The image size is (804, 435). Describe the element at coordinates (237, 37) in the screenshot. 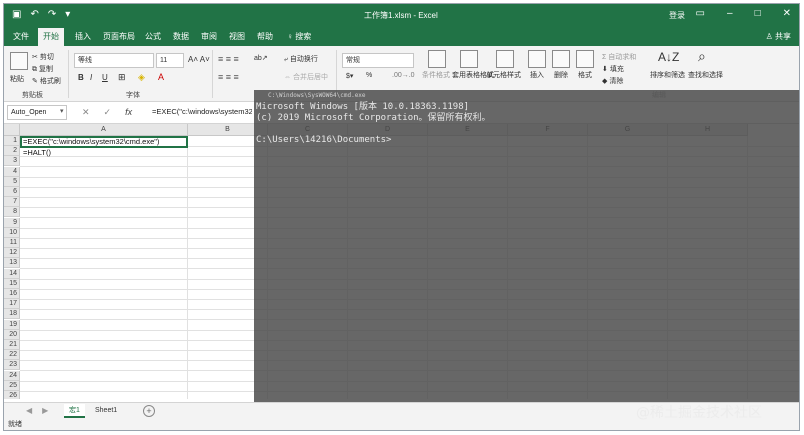

I see `tab-view: 视图` at that location.